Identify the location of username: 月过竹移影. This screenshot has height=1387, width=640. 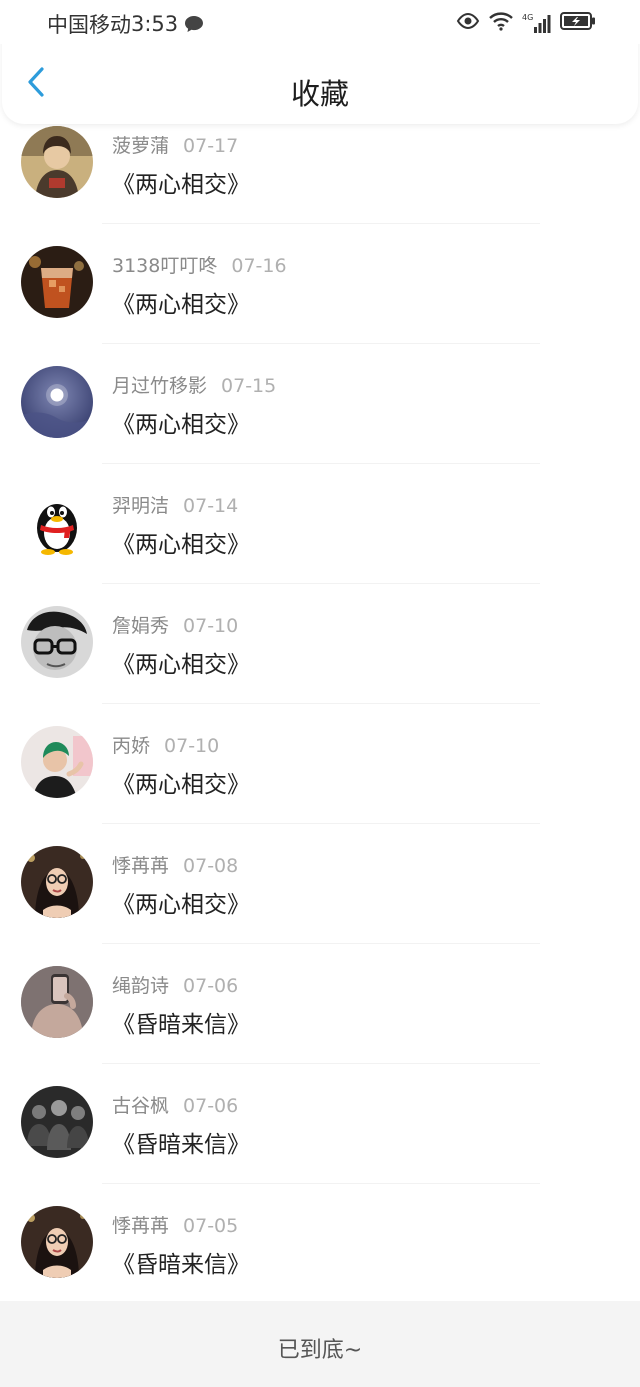
(159, 386).